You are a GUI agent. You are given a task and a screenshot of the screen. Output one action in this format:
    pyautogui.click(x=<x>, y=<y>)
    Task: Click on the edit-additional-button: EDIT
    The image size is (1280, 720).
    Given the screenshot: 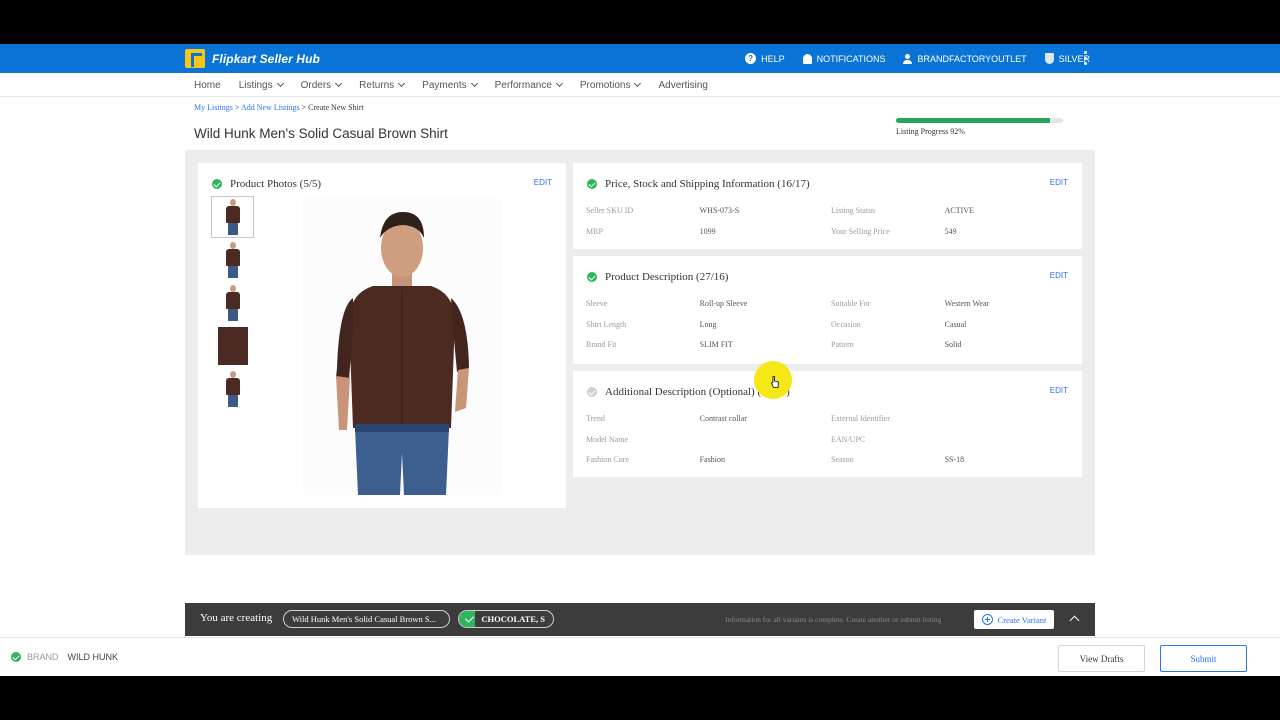 What is the action you would take?
    pyautogui.click(x=1059, y=390)
    